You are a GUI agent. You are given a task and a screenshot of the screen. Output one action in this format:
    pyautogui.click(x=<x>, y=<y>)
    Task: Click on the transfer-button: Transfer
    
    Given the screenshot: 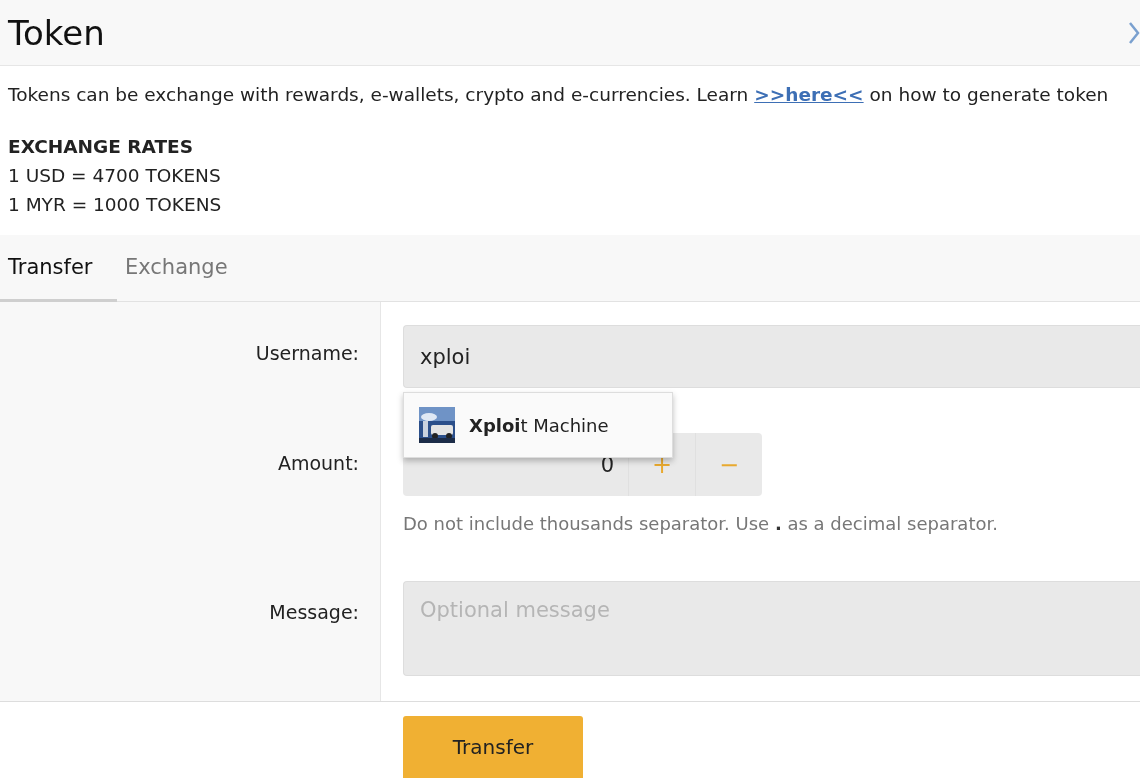 What is the action you would take?
    pyautogui.click(x=493, y=747)
    